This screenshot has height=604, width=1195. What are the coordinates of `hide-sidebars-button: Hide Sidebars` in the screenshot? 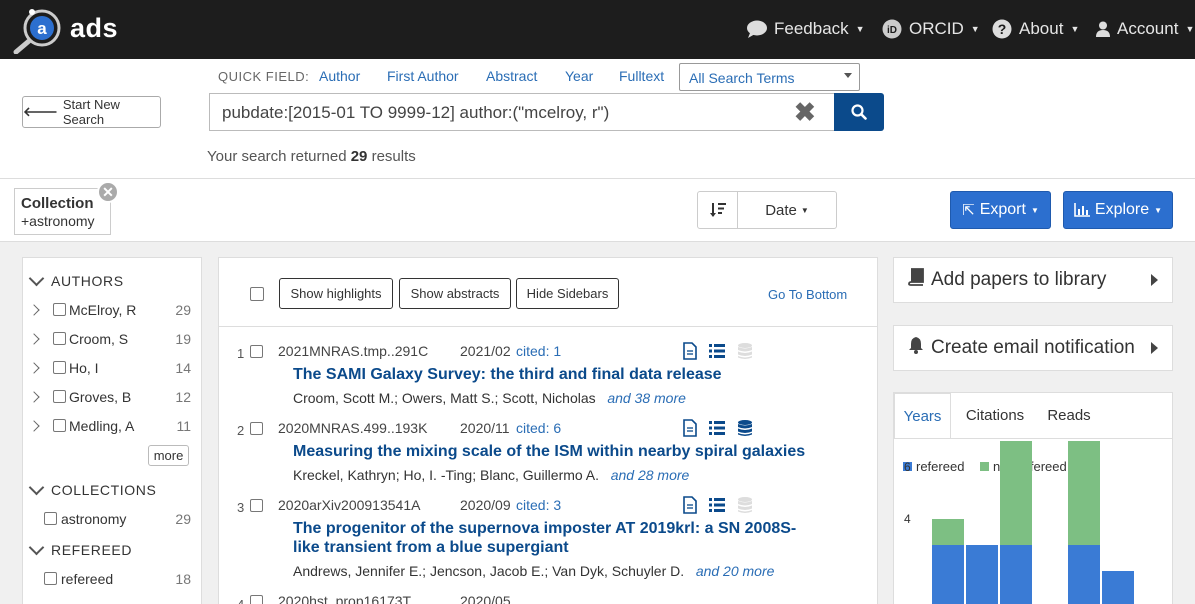 It's located at (567, 293).